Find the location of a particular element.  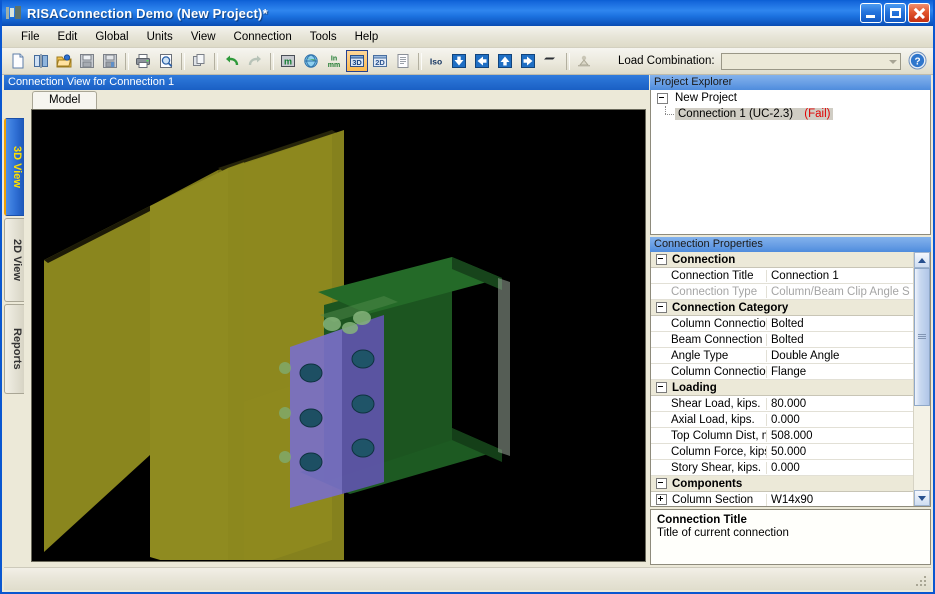

property-group-connection: Connection is located at coordinates (782, 260).